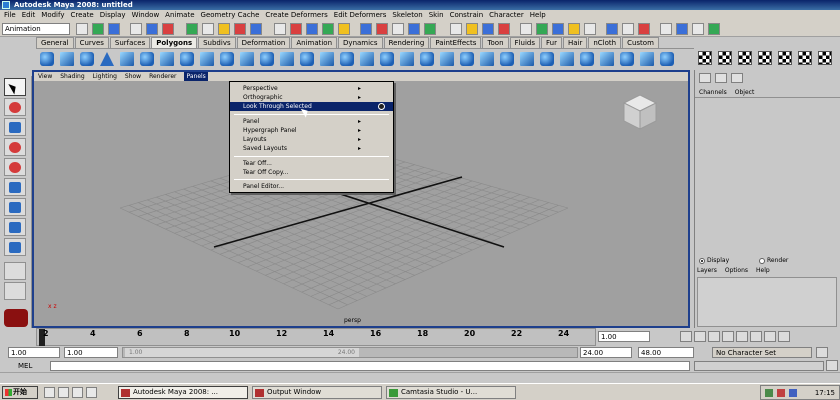 The width and height of the screenshot is (840, 400). Describe the element at coordinates (590, 29) in the screenshot. I see `xray-icon` at that location.